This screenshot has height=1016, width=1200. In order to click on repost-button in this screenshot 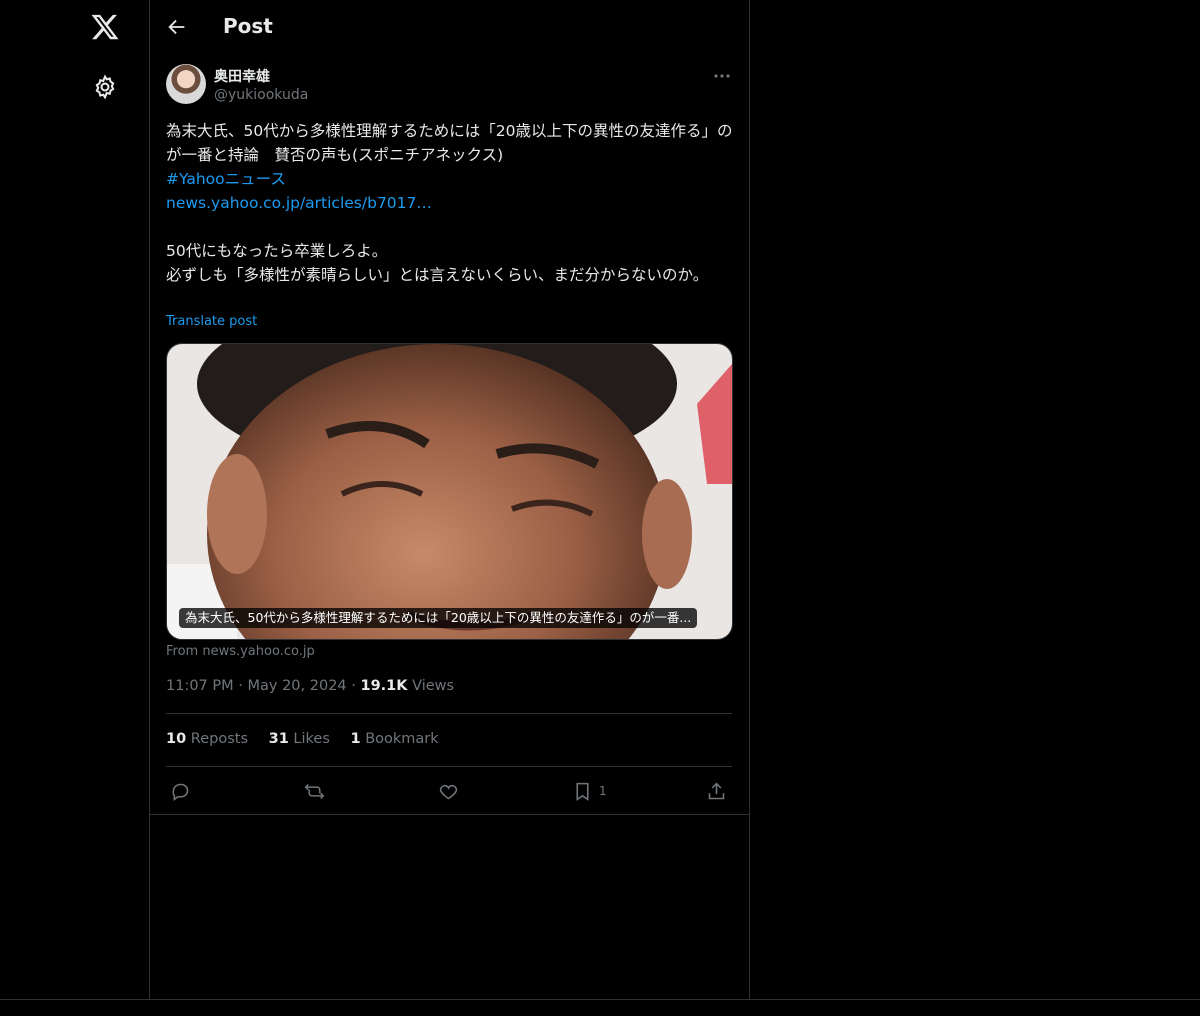, I will do `click(314, 791)`.